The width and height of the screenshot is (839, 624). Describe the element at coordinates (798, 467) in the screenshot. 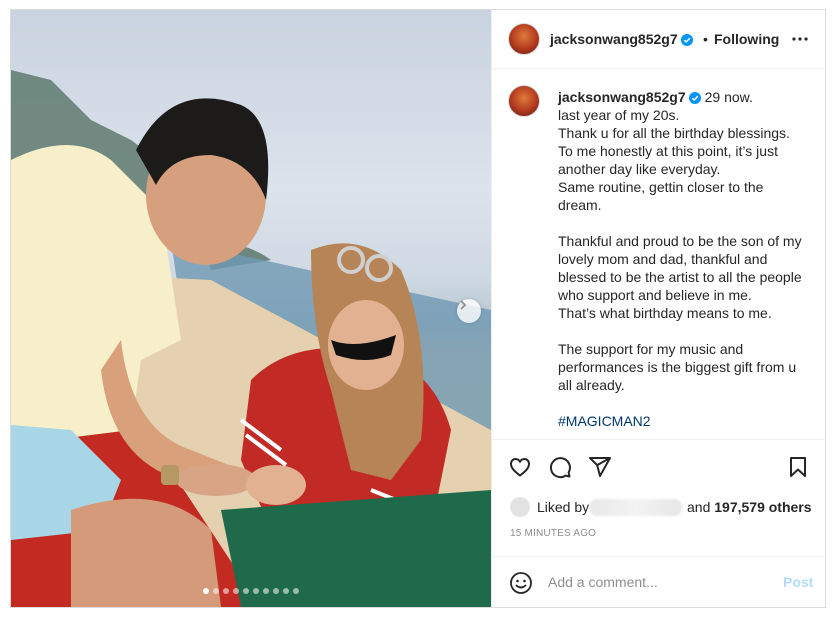

I see `bookmark-icon` at that location.